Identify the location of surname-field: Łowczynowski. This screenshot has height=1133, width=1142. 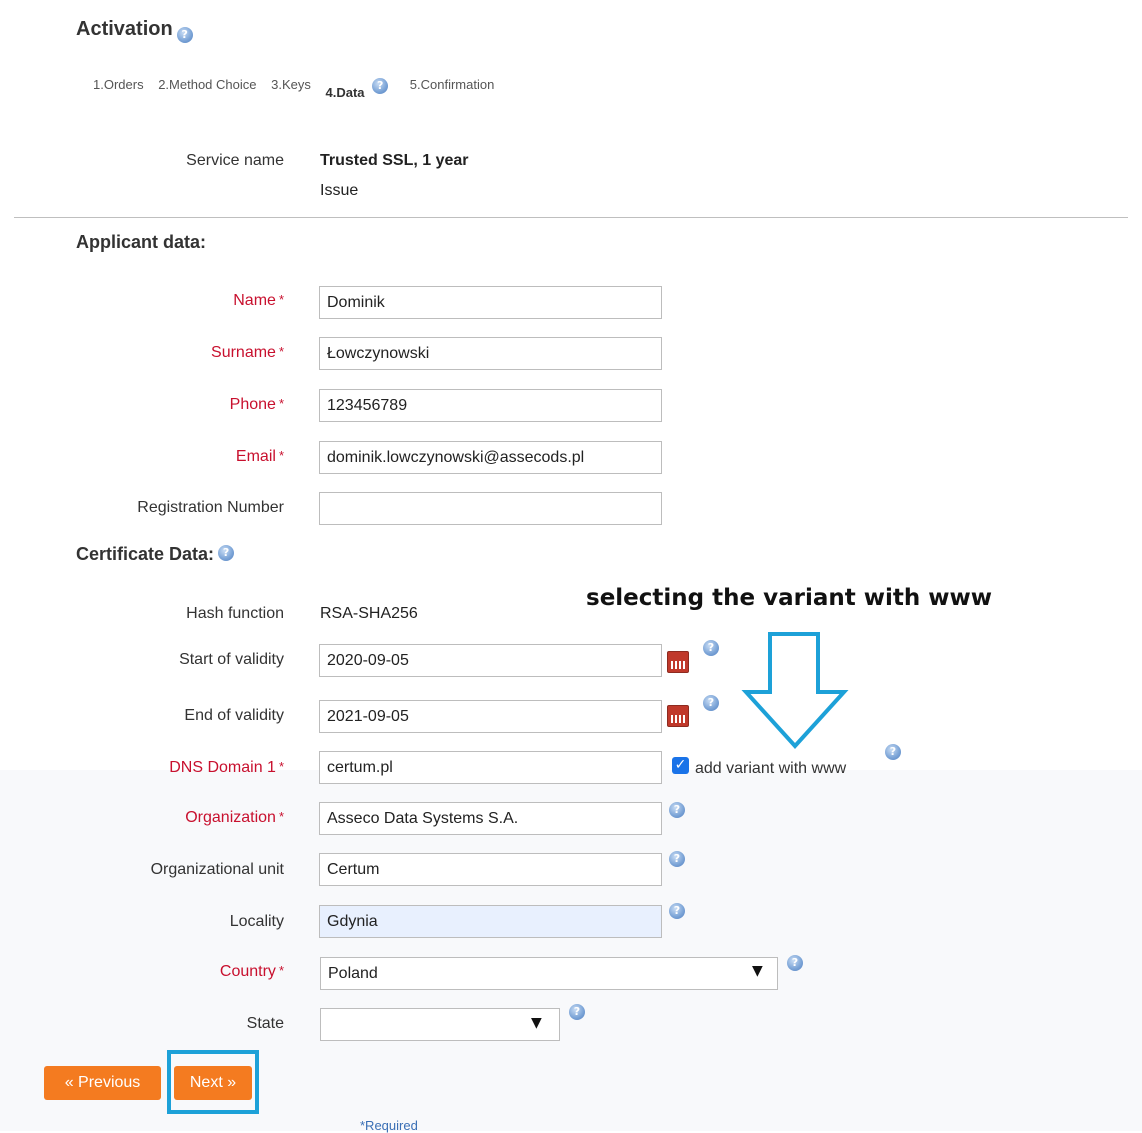
(490, 353).